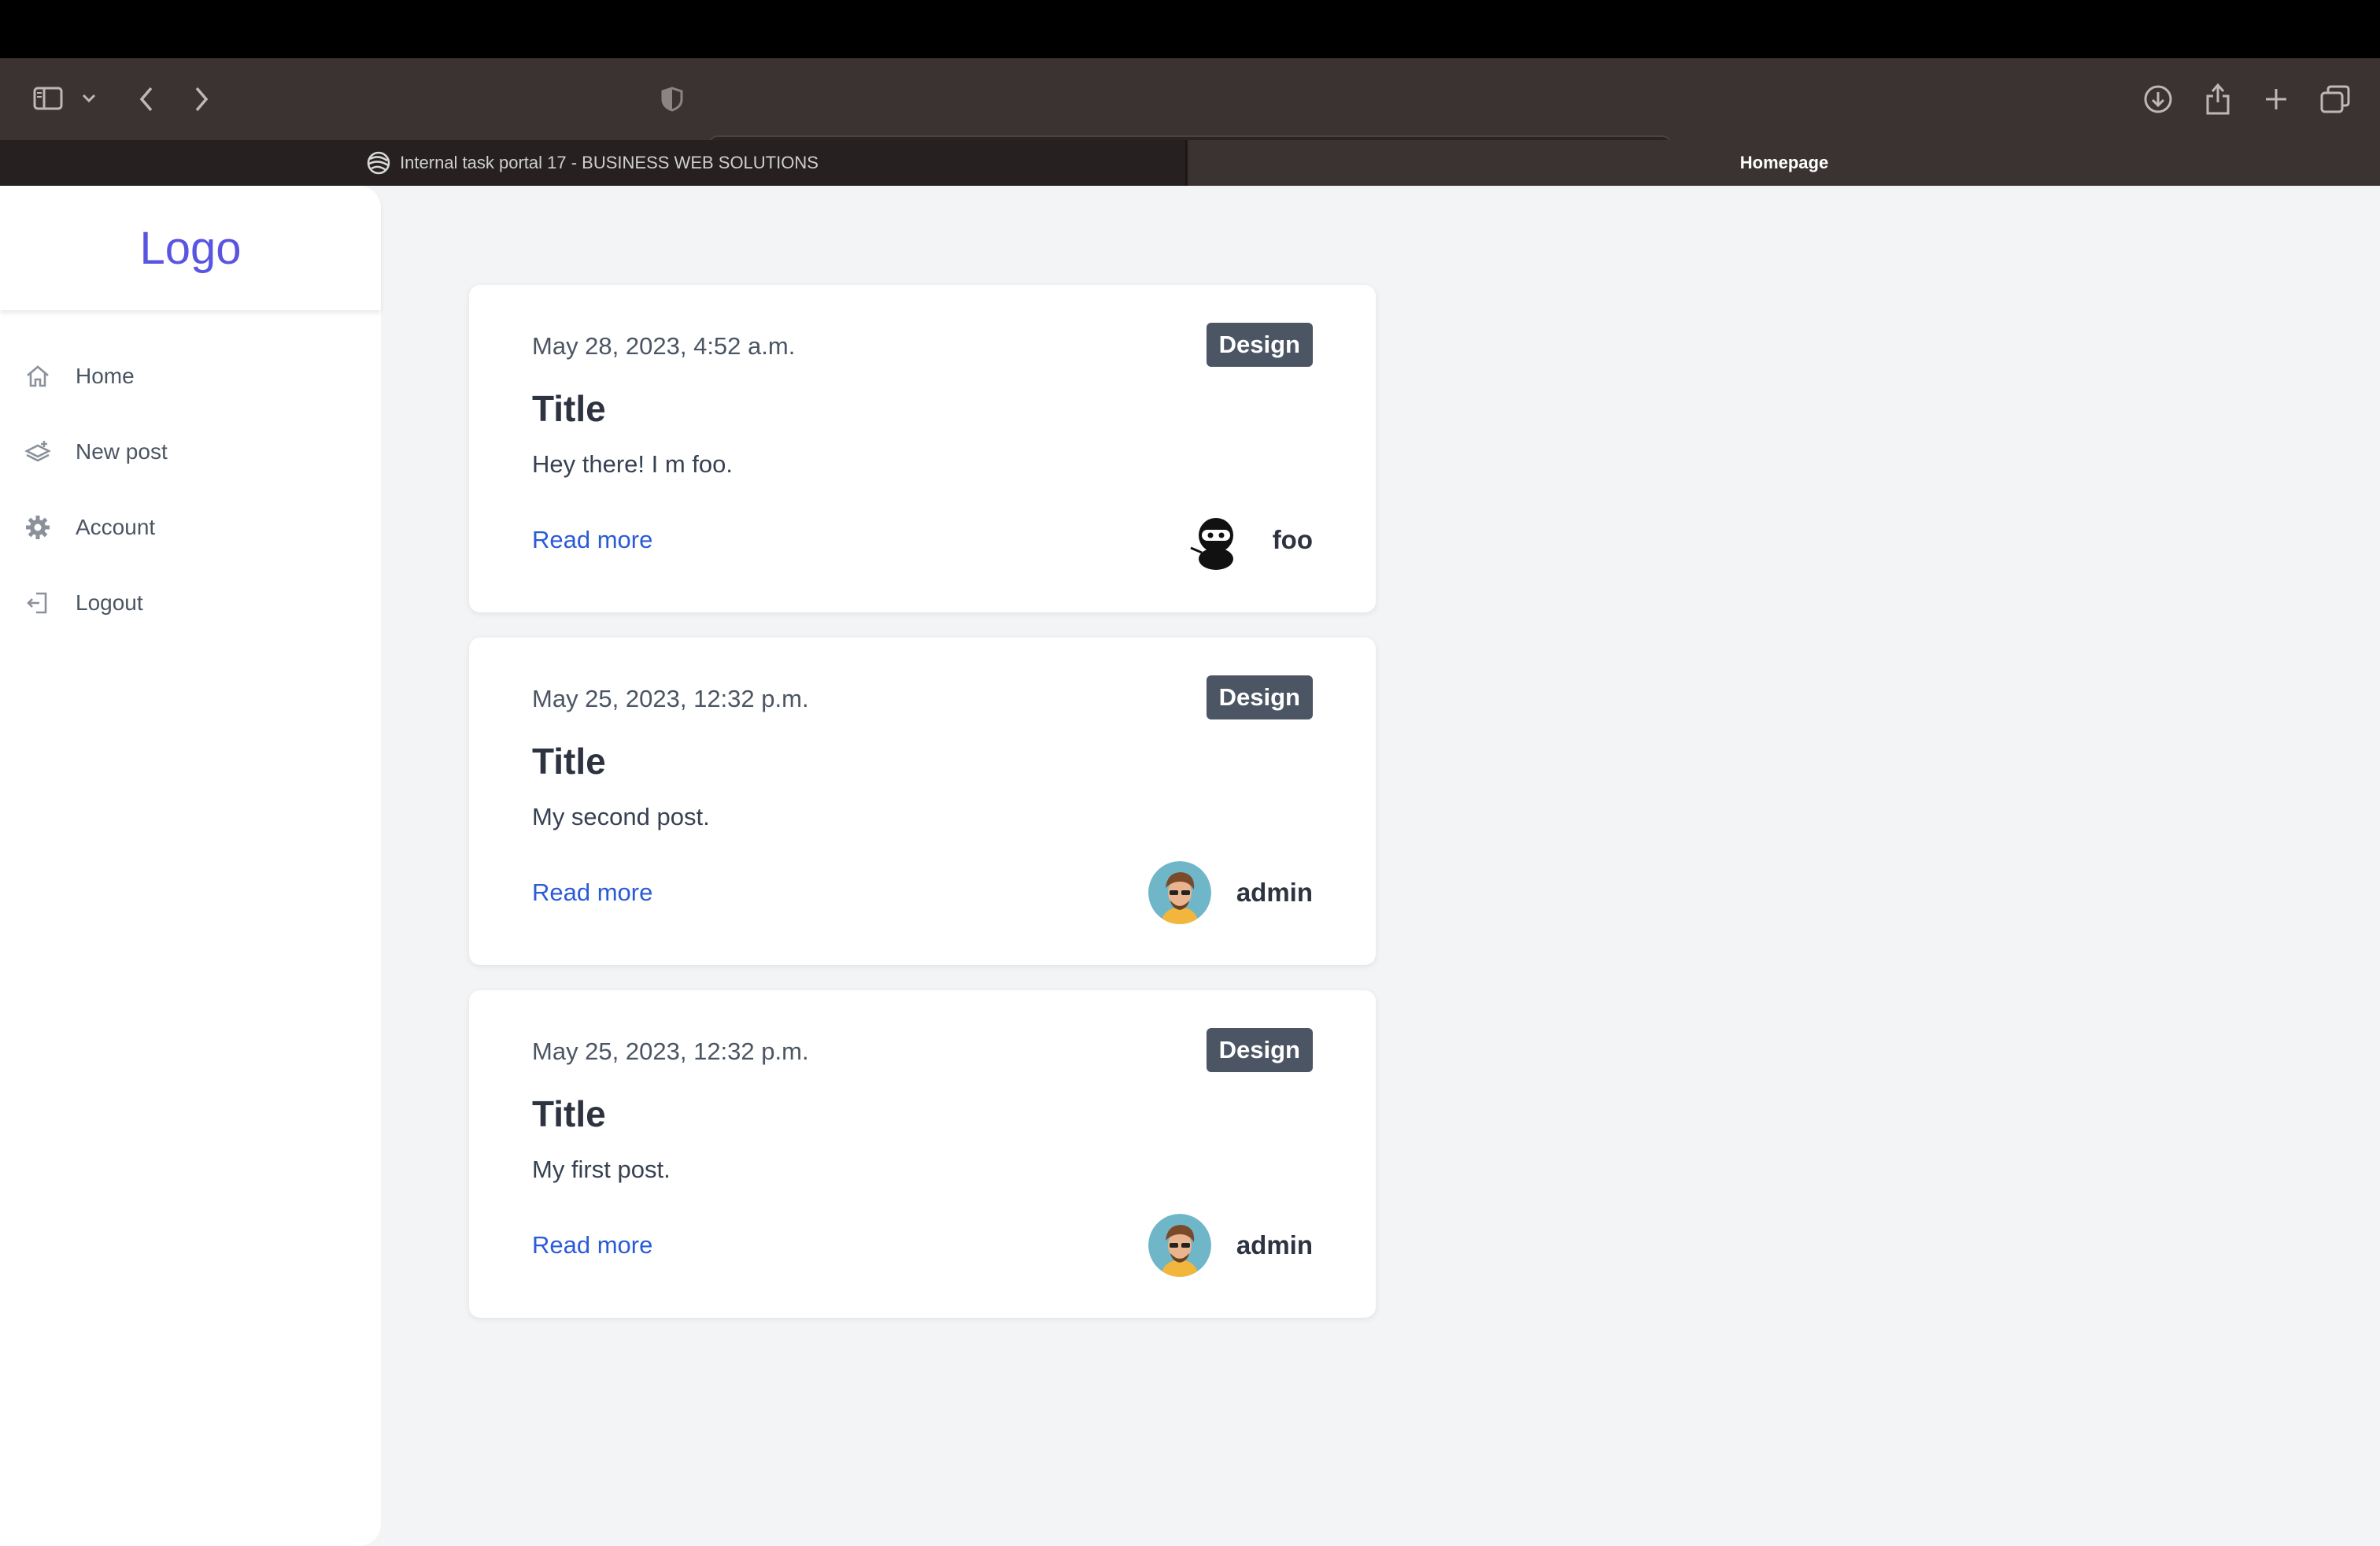 This screenshot has width=2380, height=1546. What do you see at coordinates (89, 98) in the screenshot?
I see `chevron-down-icon` at bounding box center [89, 98].